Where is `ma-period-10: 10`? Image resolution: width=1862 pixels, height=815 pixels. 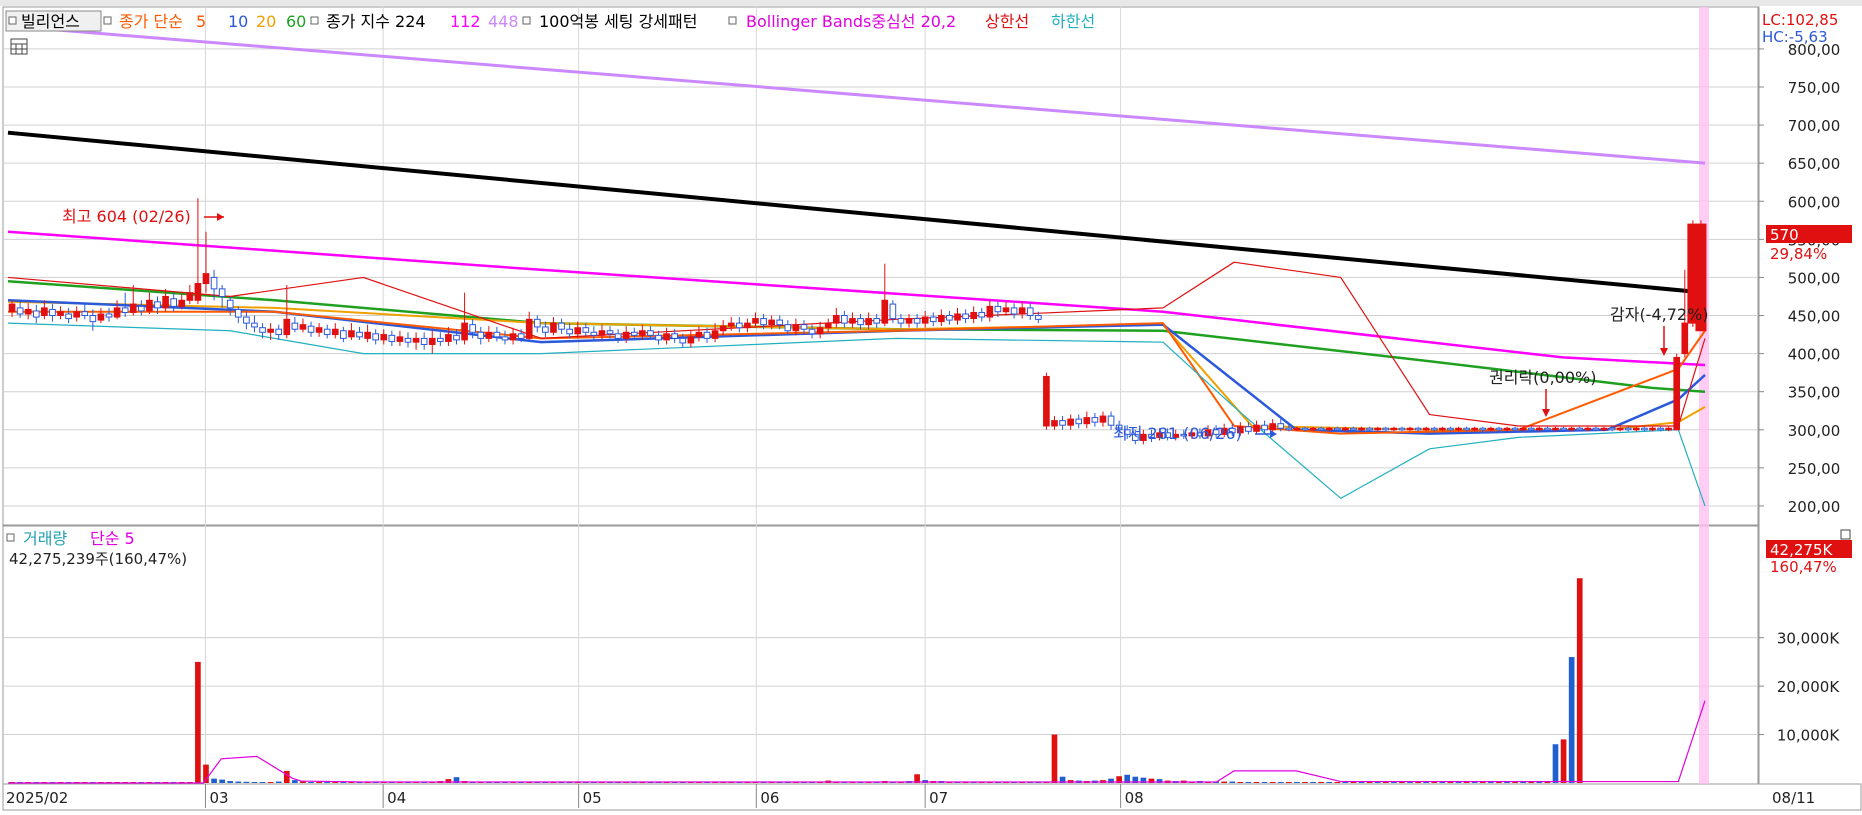 ma-period-10: 10 is located at coordinates (238, 21).